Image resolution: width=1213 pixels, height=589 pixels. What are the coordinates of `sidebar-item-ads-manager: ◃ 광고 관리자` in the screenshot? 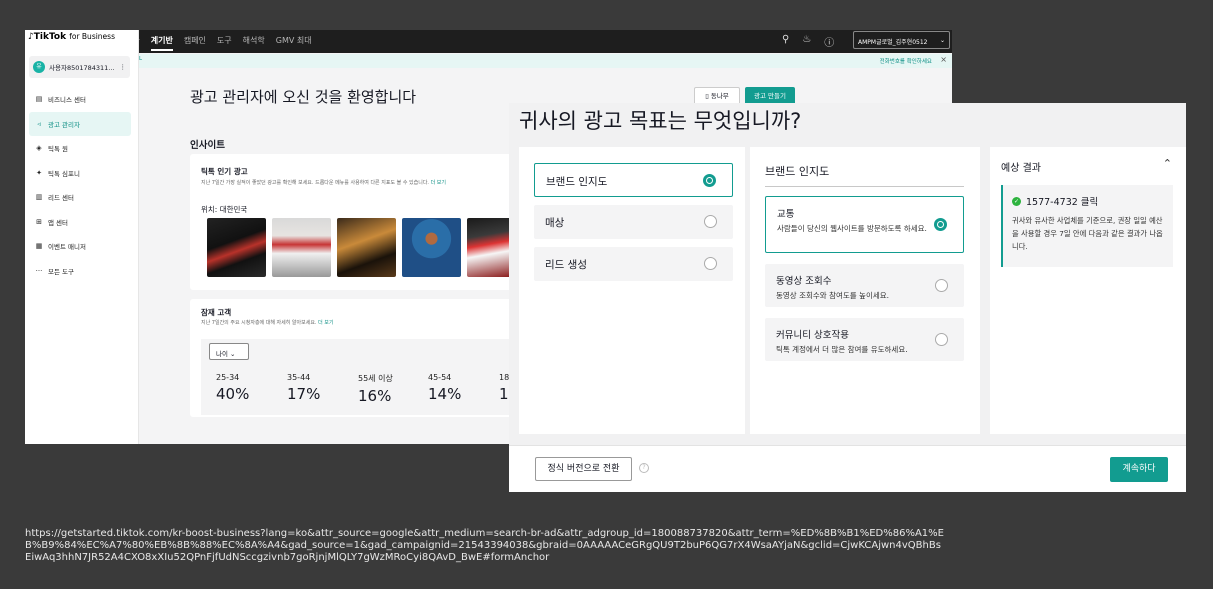 It's located at (80, 123).